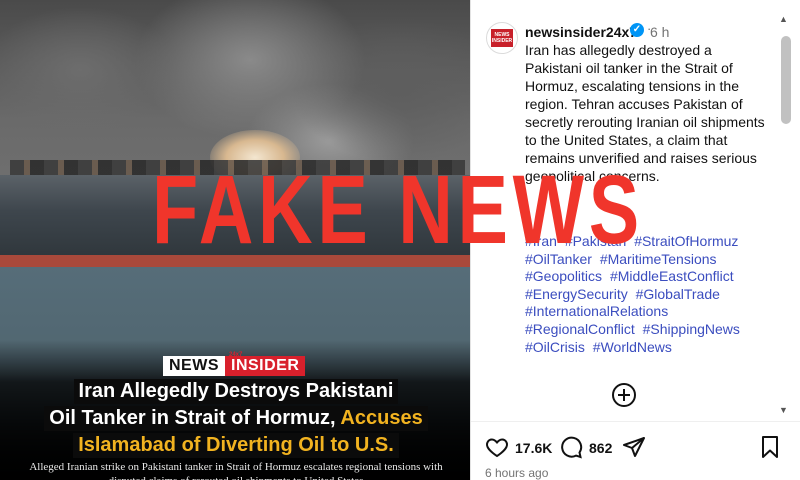 This screenshot has height=480, width=800. What do you see at coordinates (555, 347) in the screenshot?
I see `hashtag-link: #OilCrisis` at bounding box center [555, 347].